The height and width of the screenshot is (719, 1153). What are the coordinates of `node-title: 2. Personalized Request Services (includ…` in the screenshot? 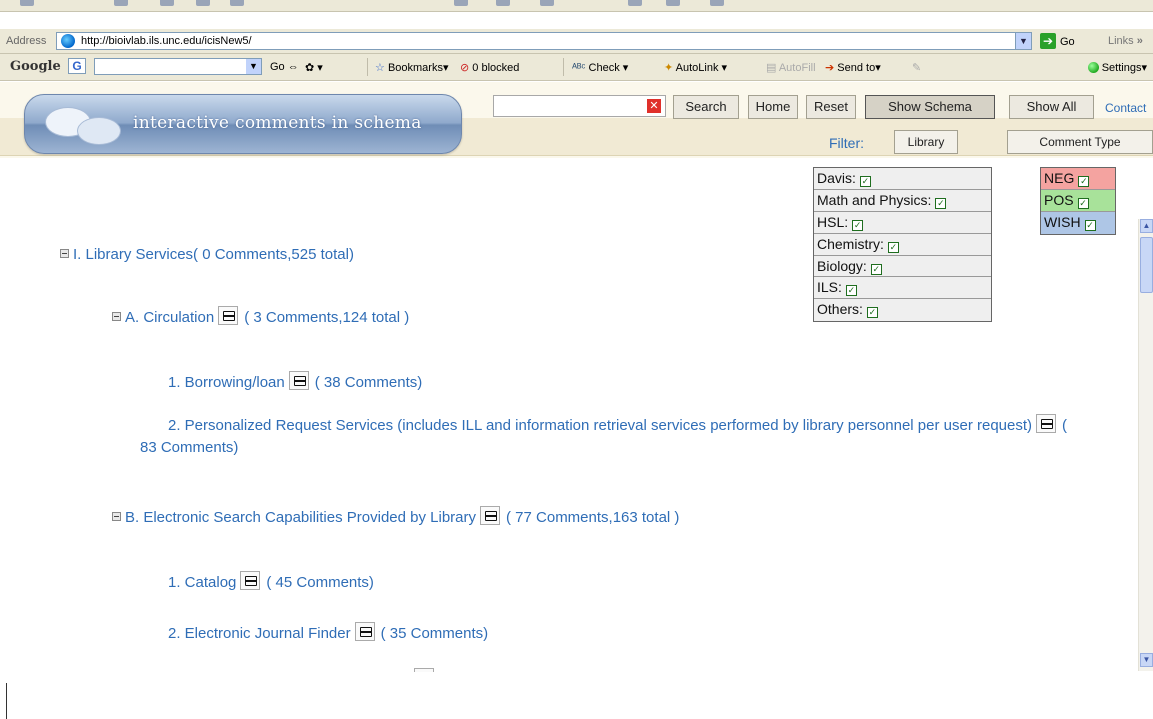 It's located at (600, 425).